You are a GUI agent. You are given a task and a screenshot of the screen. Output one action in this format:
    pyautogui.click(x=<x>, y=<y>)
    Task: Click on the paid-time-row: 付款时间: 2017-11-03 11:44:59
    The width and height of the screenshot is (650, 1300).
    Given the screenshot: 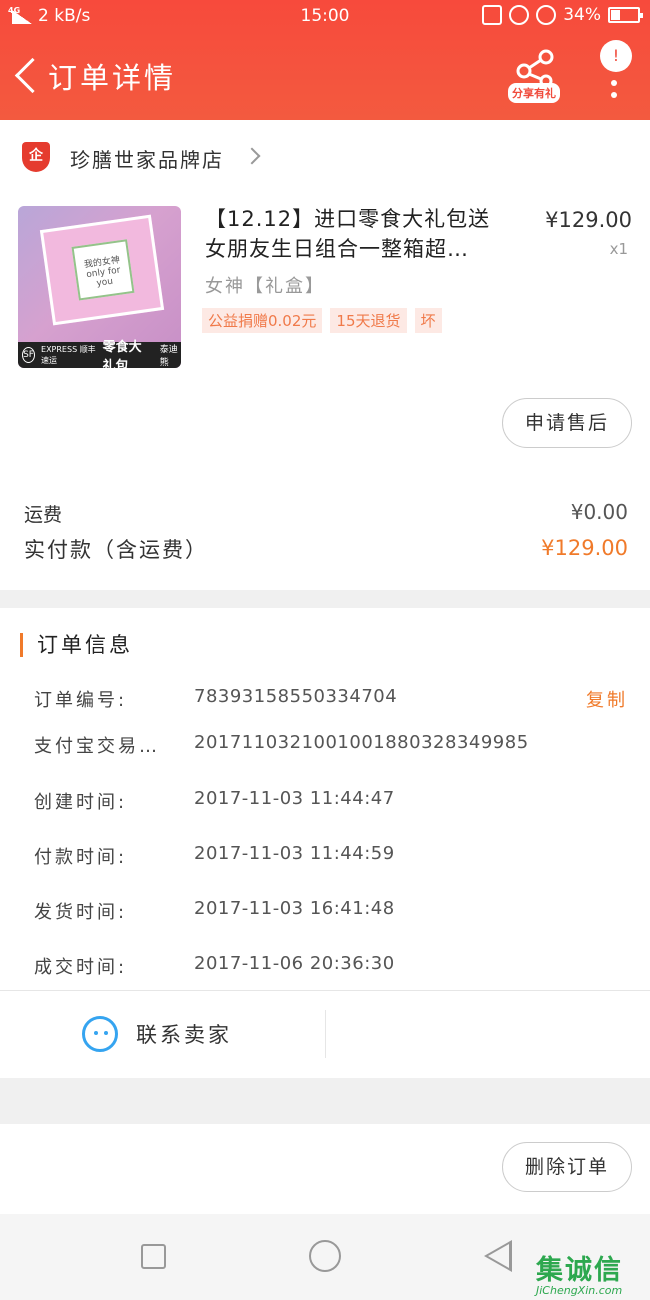 What is the action you would take?
    pyautogui.click(x=334, y=858)
    